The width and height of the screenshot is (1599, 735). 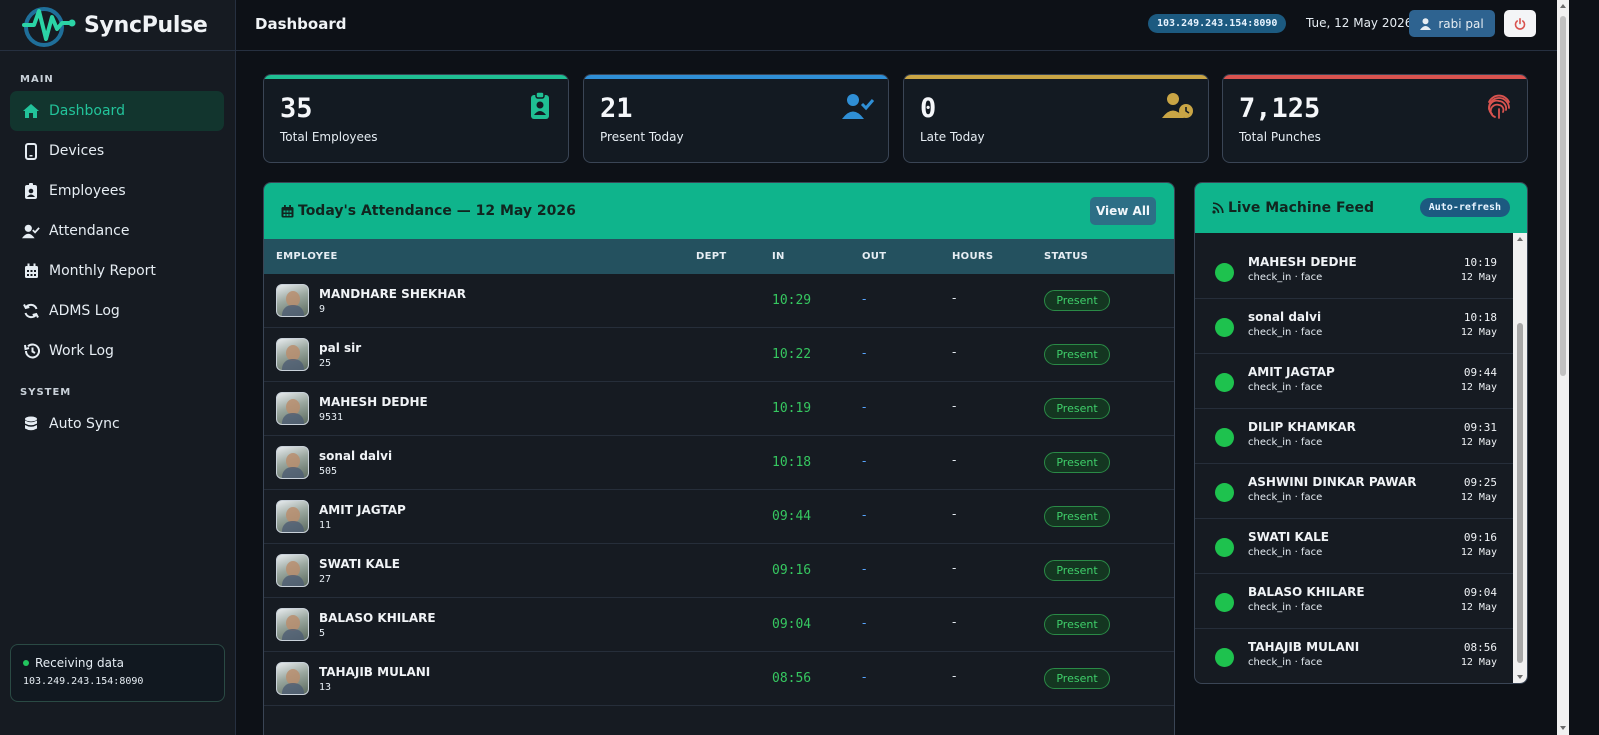 What do you see at coordinates (792, 354) in the screenshot?
I see `in-time: 10:22` at bounding box center [792, 354].